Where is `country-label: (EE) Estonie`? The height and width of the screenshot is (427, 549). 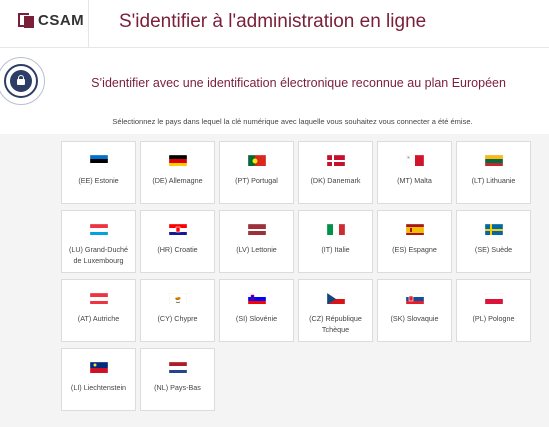
country-label: (EE) Estonie is located at coordinates (98, 180).